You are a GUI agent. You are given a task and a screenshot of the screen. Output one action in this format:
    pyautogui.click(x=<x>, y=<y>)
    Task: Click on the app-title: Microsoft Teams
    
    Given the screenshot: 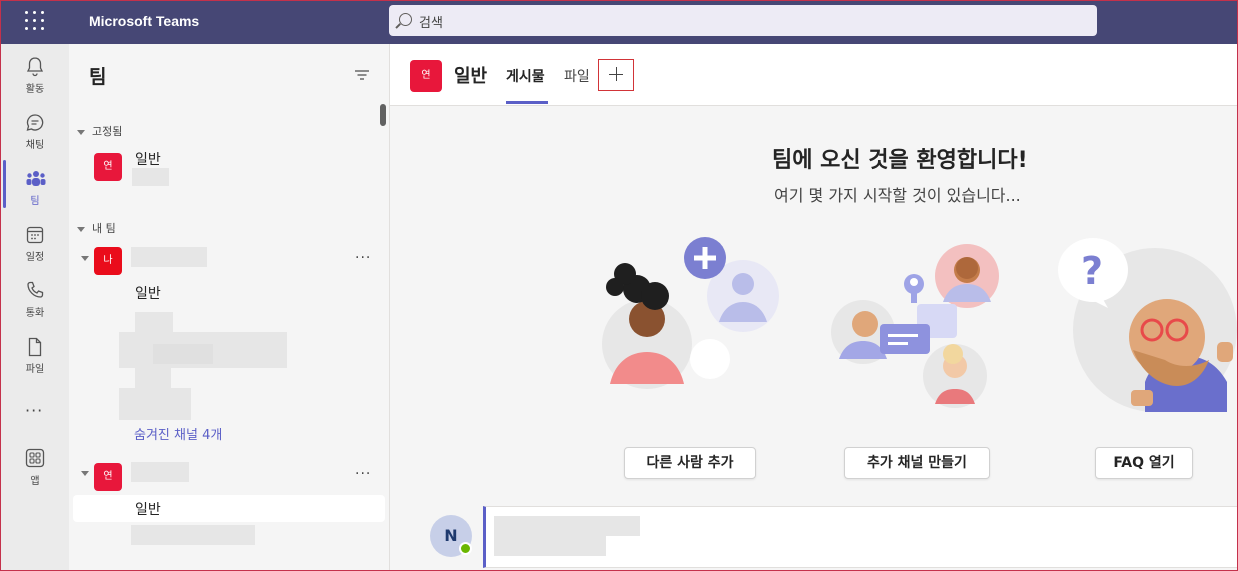 What is the action you would take?
    pyautogui.click(x=144, y=21)
    